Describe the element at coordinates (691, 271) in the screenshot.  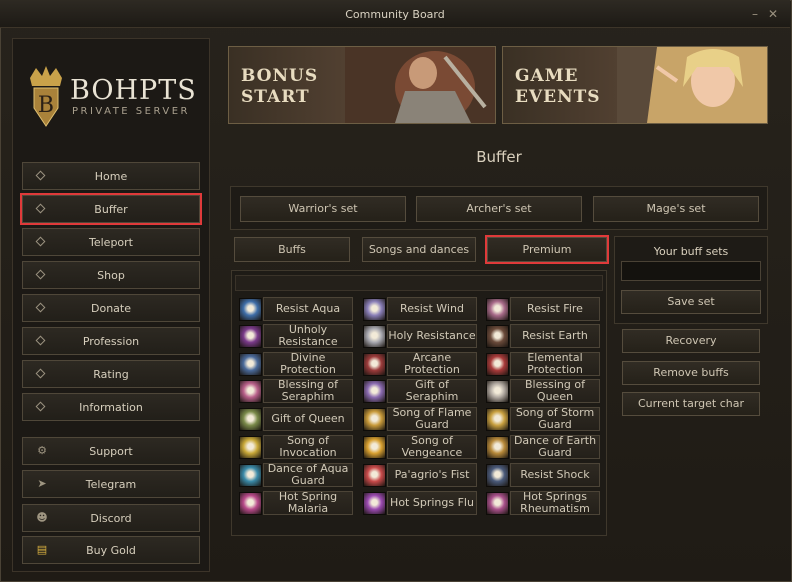
I see `buff-set-name-input` at that location.